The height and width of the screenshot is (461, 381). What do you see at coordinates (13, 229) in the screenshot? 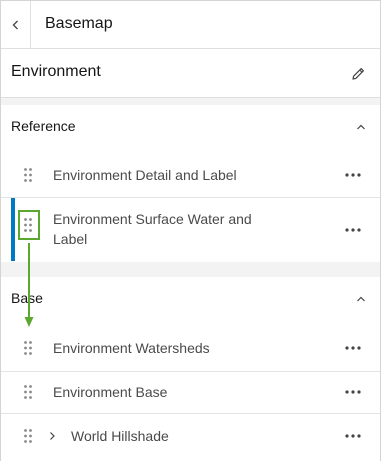
I see `selected-indicator` at bounding box center [13, 229].